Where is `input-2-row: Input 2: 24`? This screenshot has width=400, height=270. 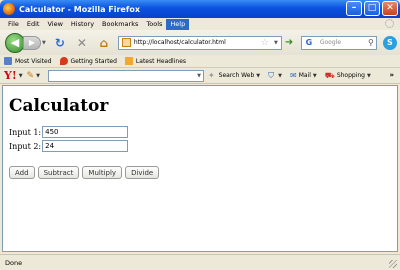 input-2-row: Input 2: 24 is located at coordinates (69, 146).